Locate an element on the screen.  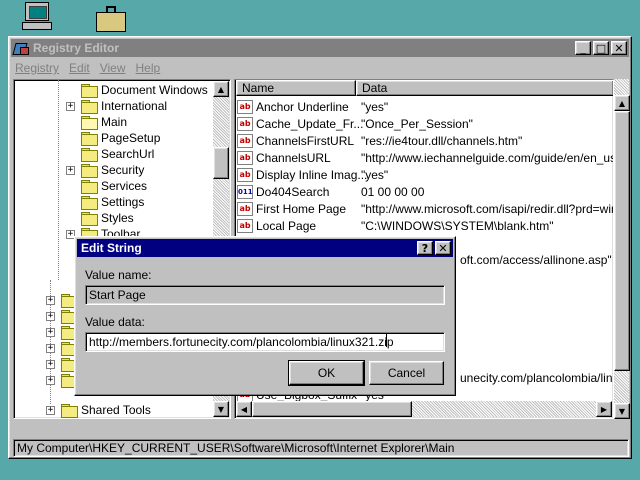
value-data: "Once_Per_Session" is located at coordinates (417, 123).